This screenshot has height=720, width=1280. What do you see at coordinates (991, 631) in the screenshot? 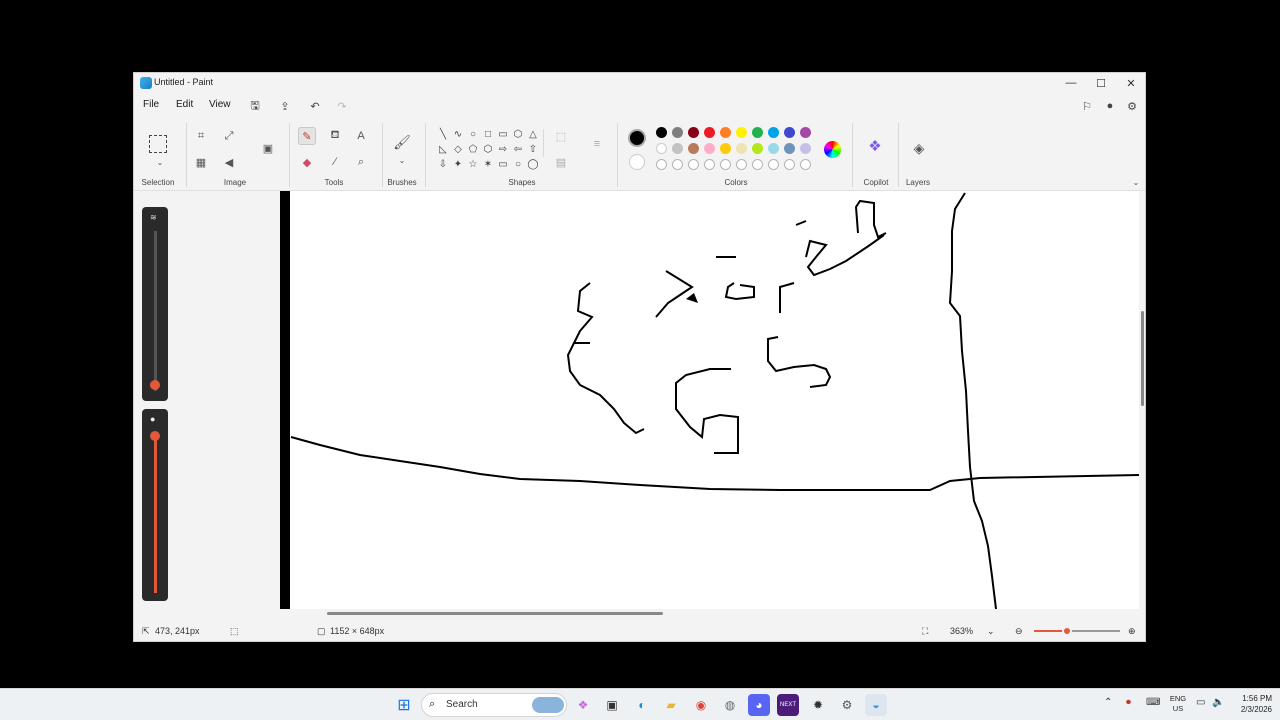
I see `zoom-dropdown: ⌄` at bounding box center [991, 631].